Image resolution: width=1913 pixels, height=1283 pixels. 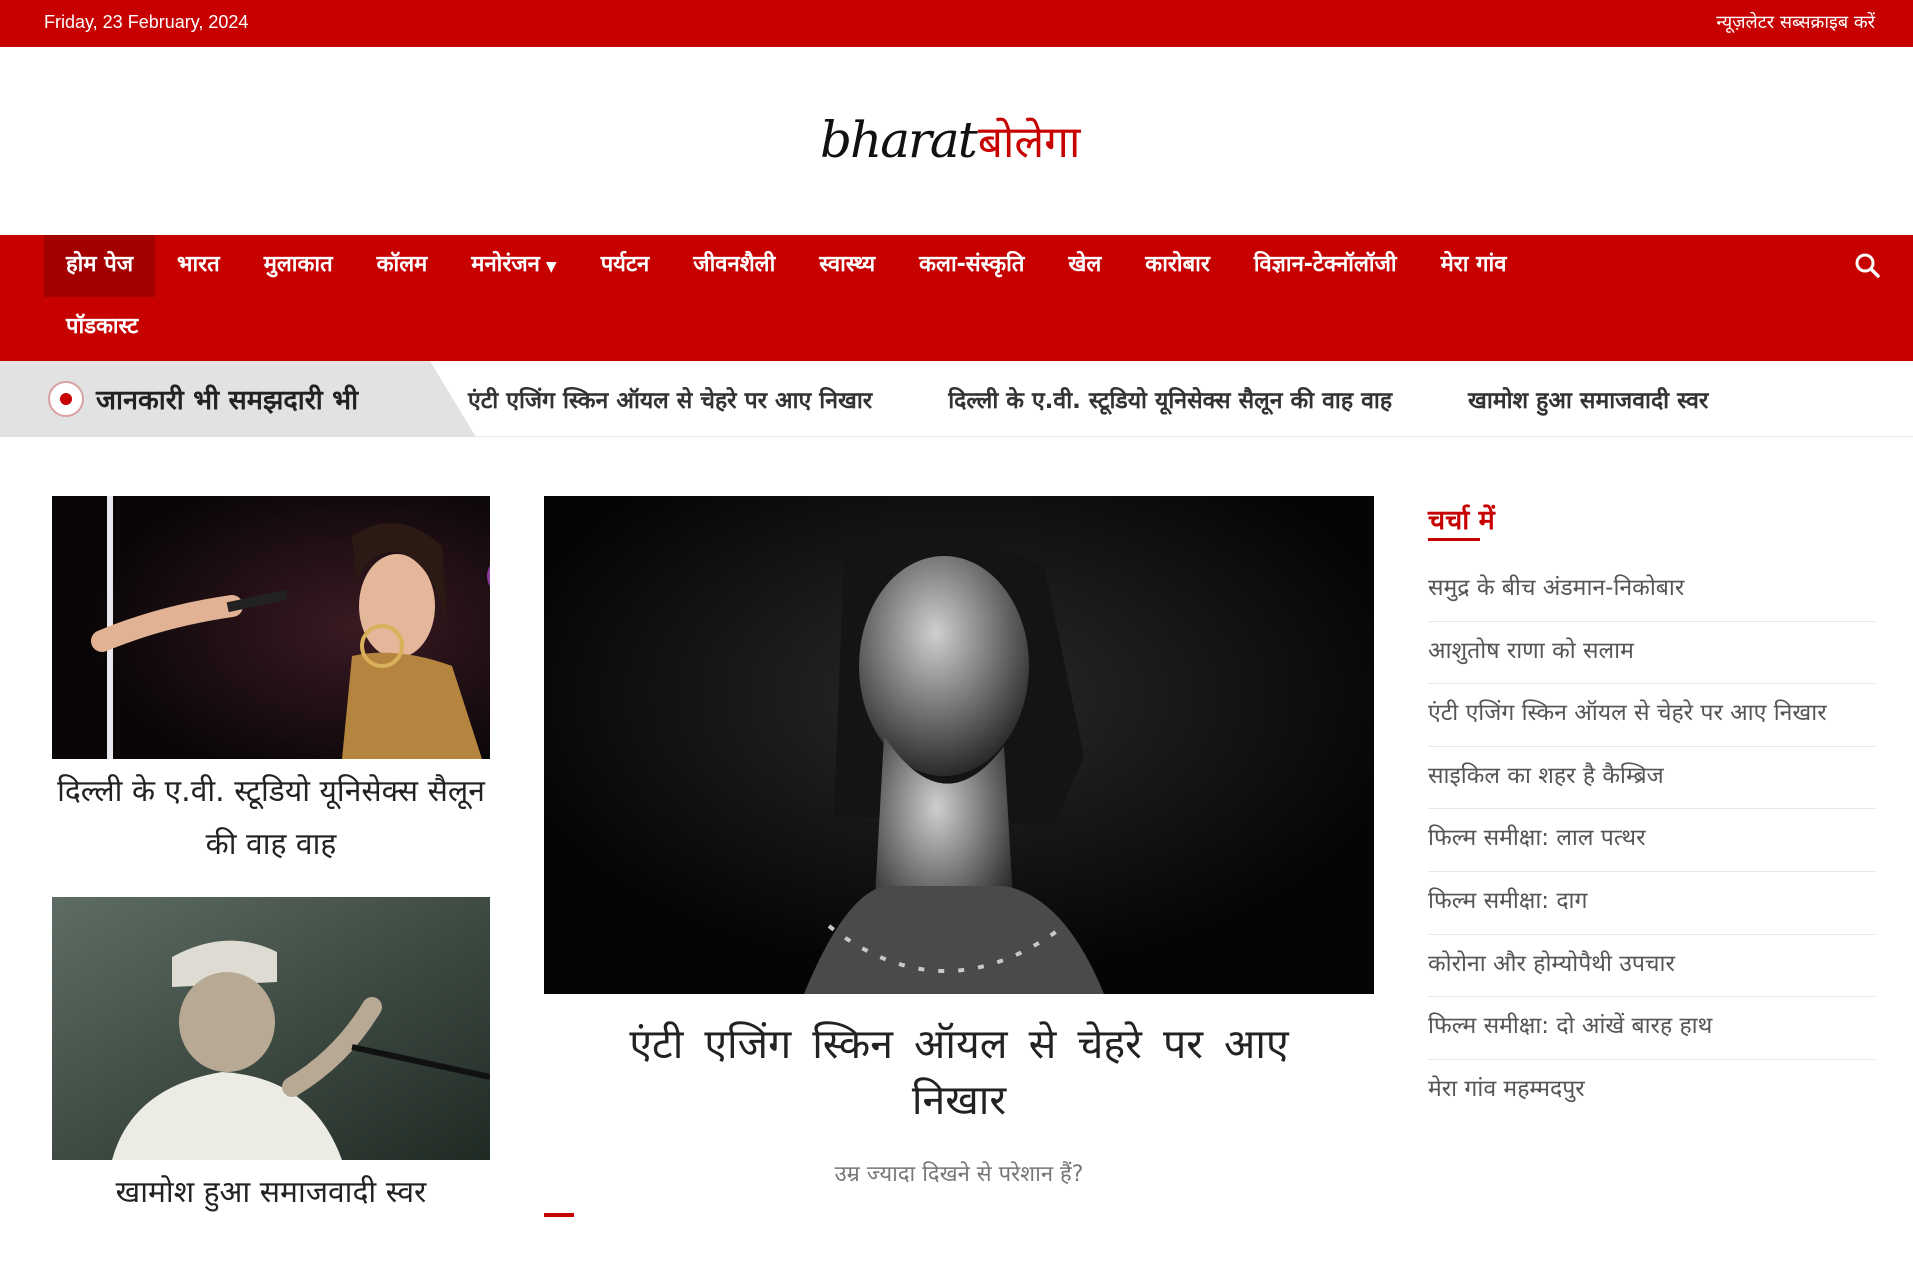 I want to click on nav-item-label: मनोरंजन, so click(x=505, y=264).